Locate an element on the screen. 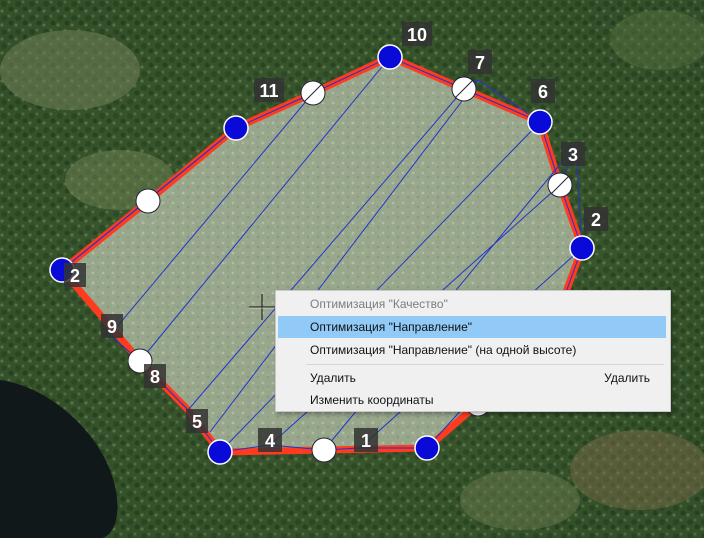 This screenshot has height=538, width=704. menu-item-label: Изменить координаты is located at coordinates (372, 400).